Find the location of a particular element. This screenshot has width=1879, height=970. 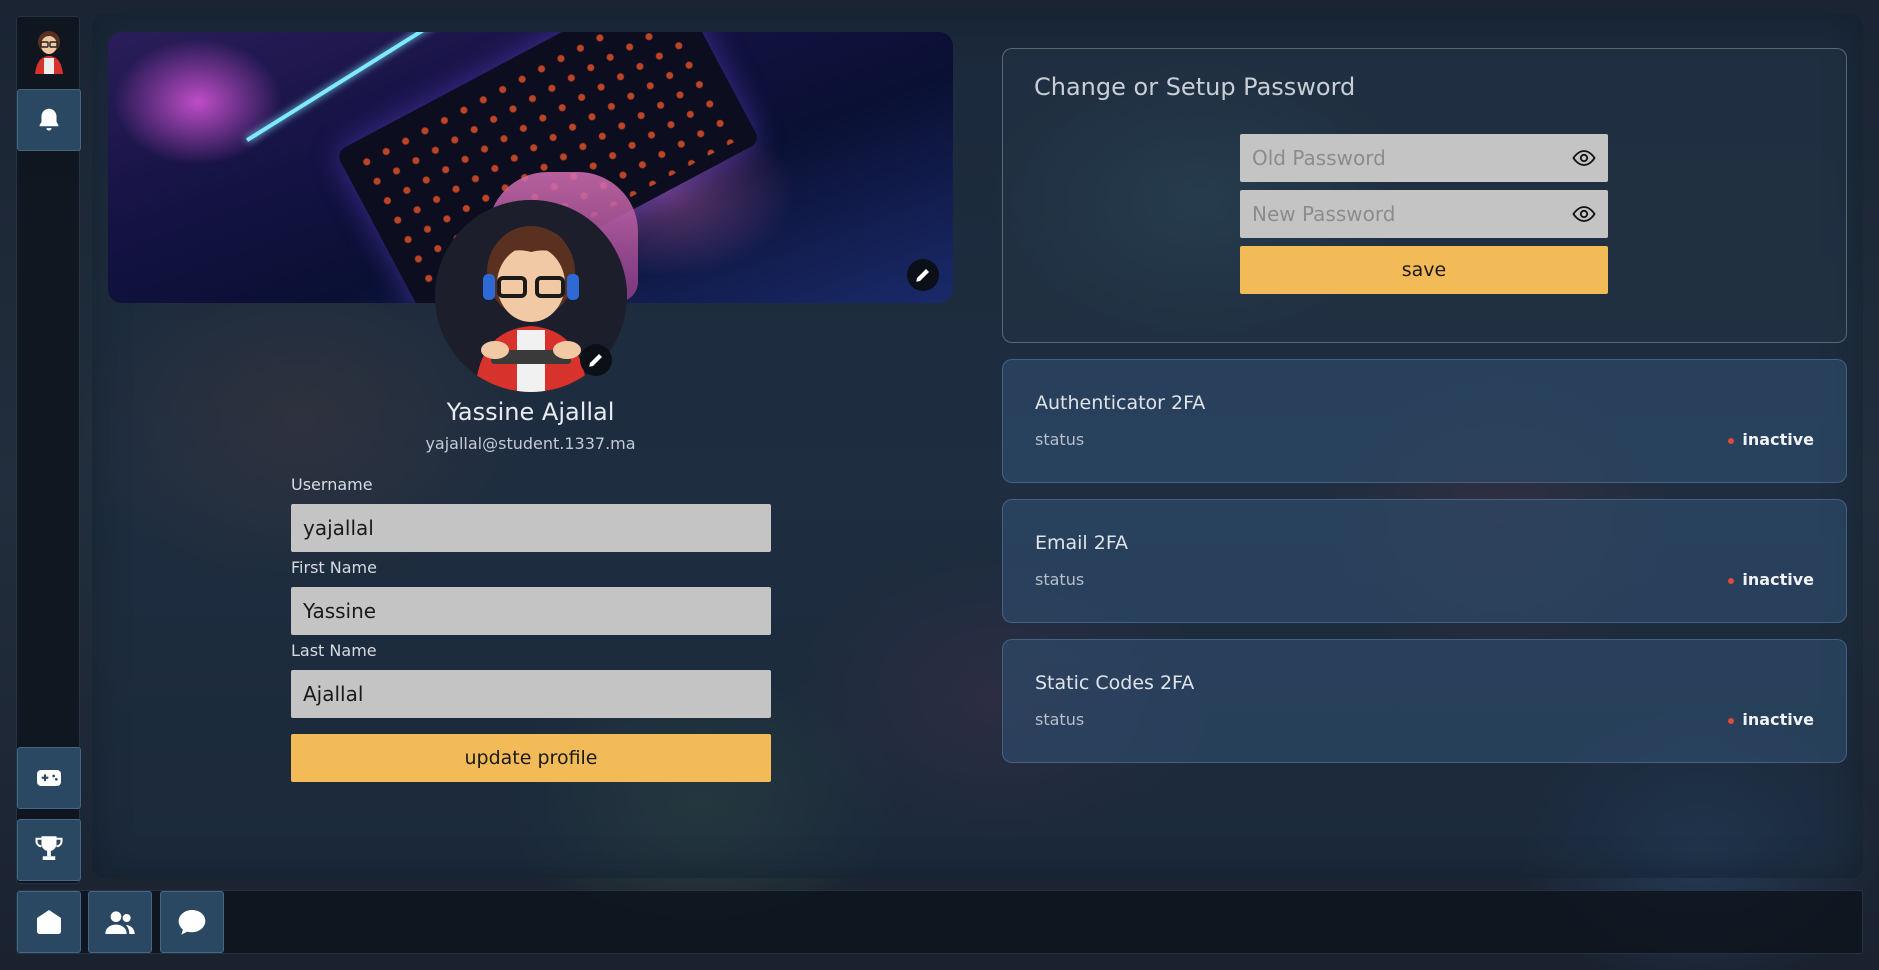

chat-bubble-icon is located at coordinates (192, 922).